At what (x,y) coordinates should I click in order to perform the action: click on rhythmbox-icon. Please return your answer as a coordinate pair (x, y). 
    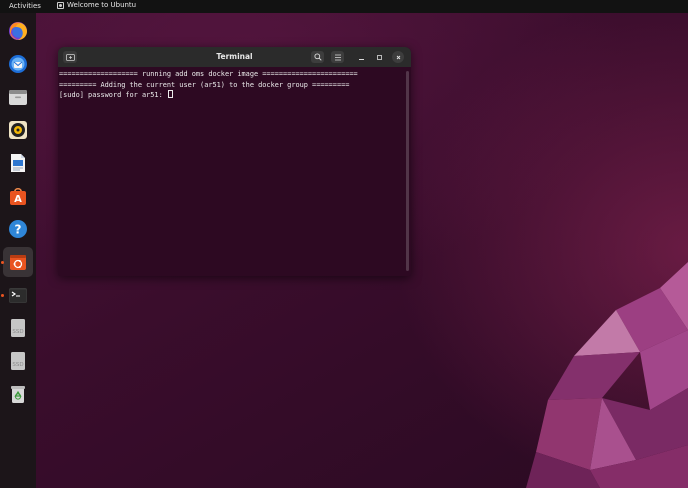
    Looking at the image, I should click on (18, 130).